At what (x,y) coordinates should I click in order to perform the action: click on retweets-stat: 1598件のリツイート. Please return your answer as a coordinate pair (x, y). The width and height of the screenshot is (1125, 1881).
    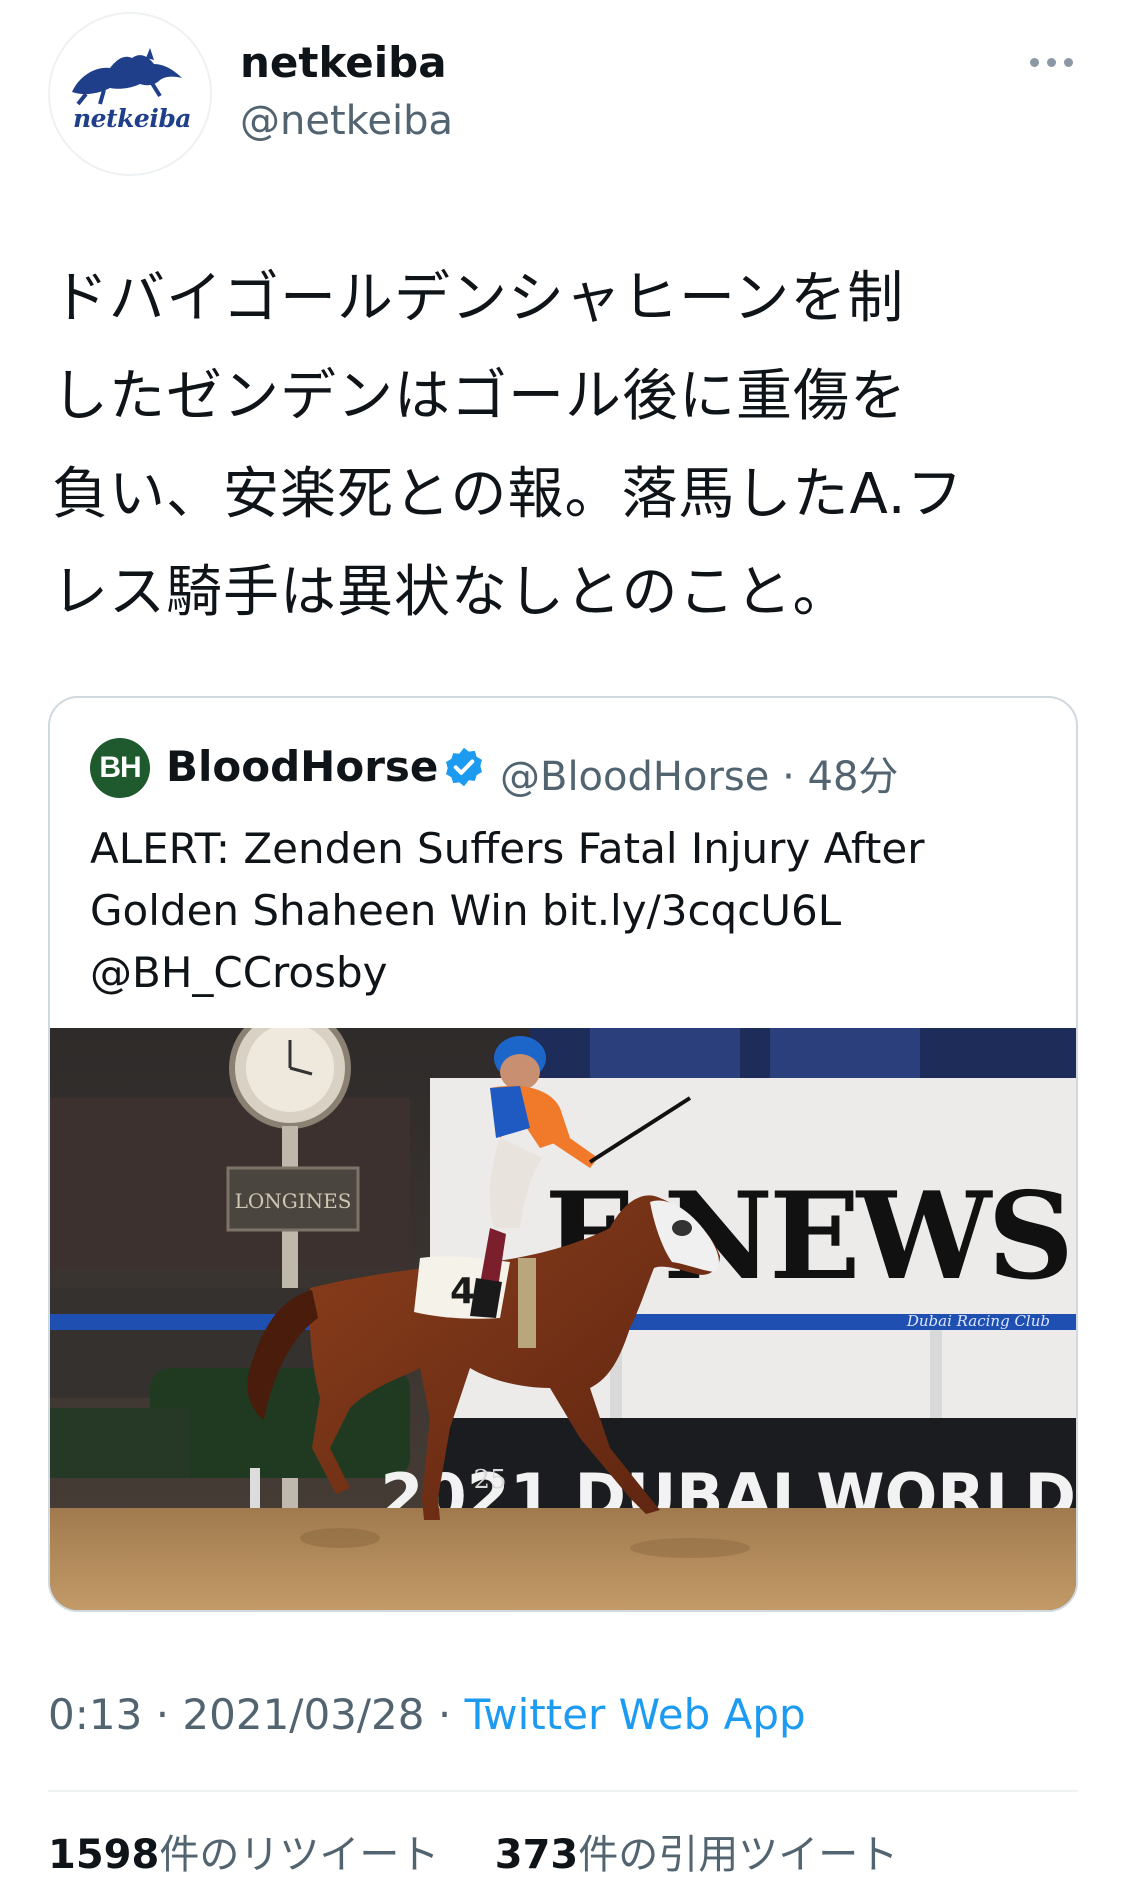
    Looking at the image, I should click on (243, 1855).